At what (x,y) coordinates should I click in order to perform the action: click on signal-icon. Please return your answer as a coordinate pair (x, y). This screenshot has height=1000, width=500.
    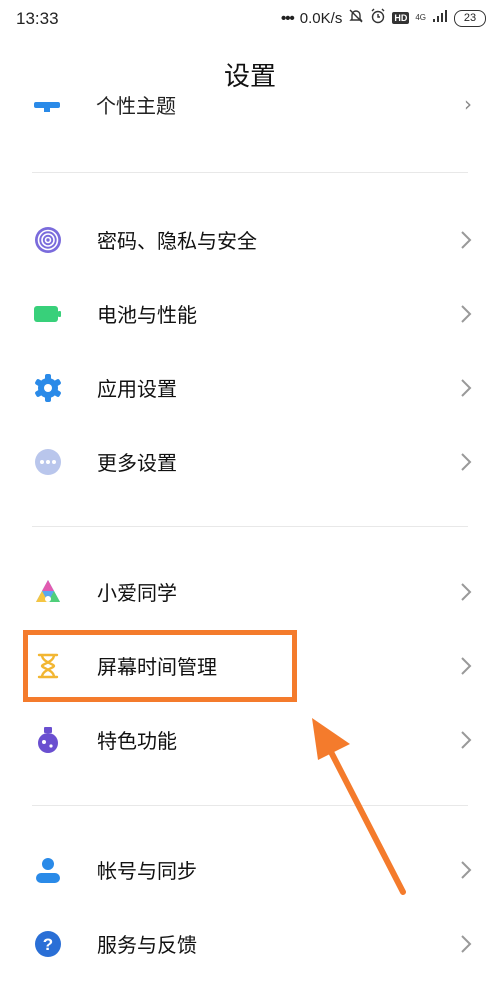
    Looking at the image, I should click on (440, 18).